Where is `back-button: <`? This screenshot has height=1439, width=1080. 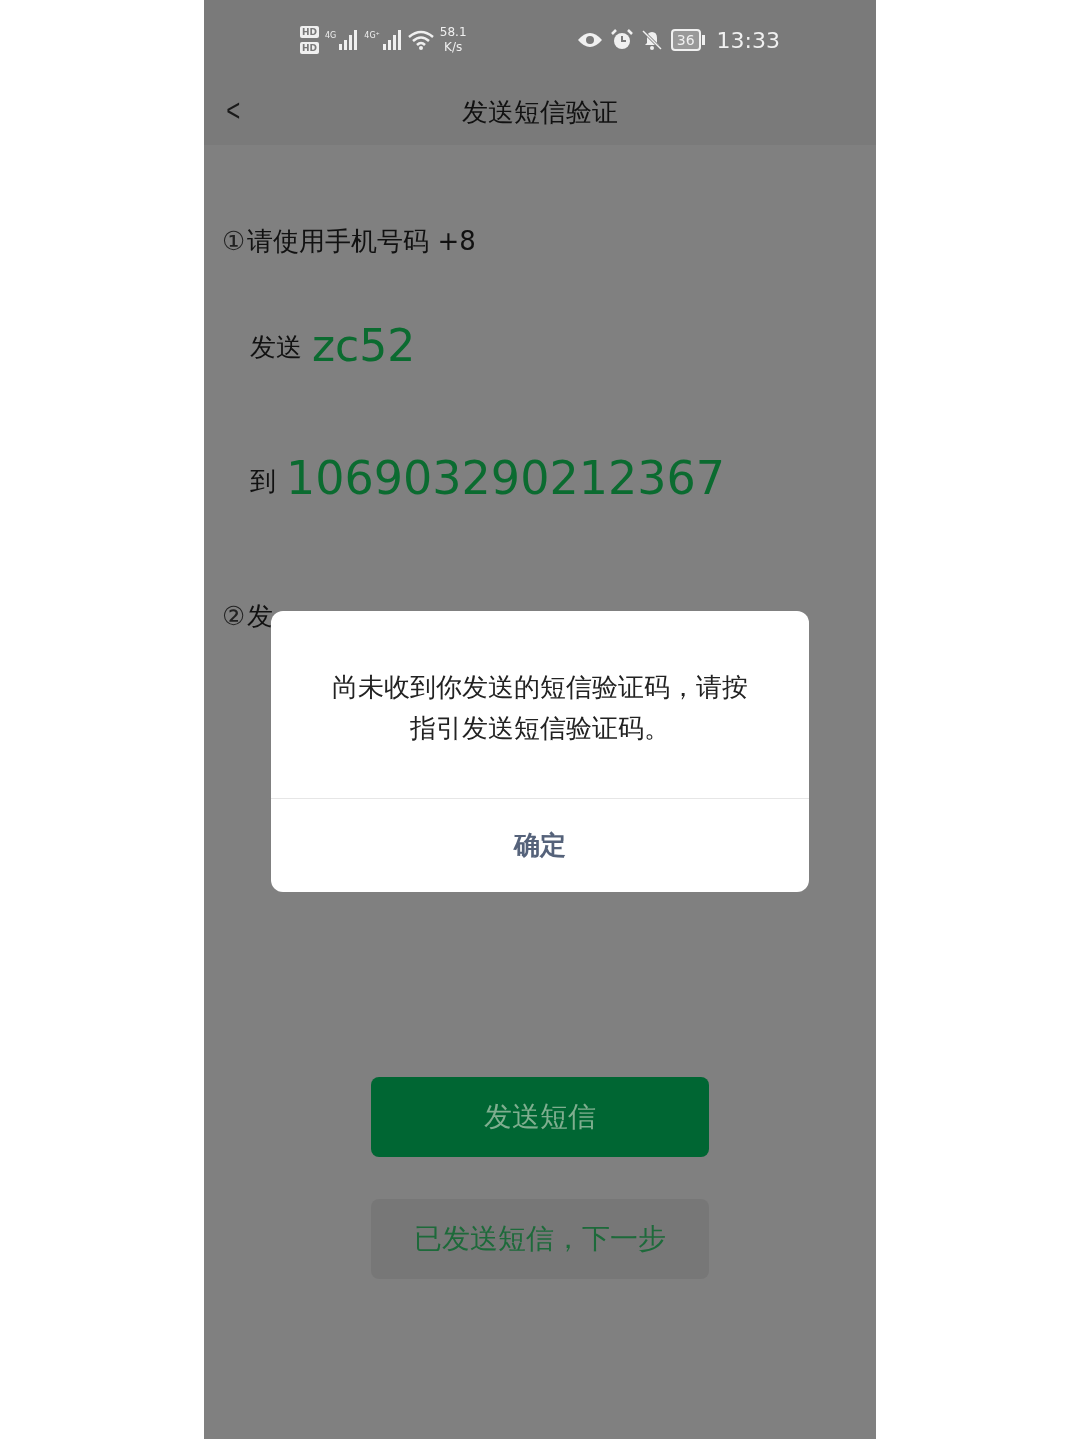
back-button: < is located at coordinates (233, 110).